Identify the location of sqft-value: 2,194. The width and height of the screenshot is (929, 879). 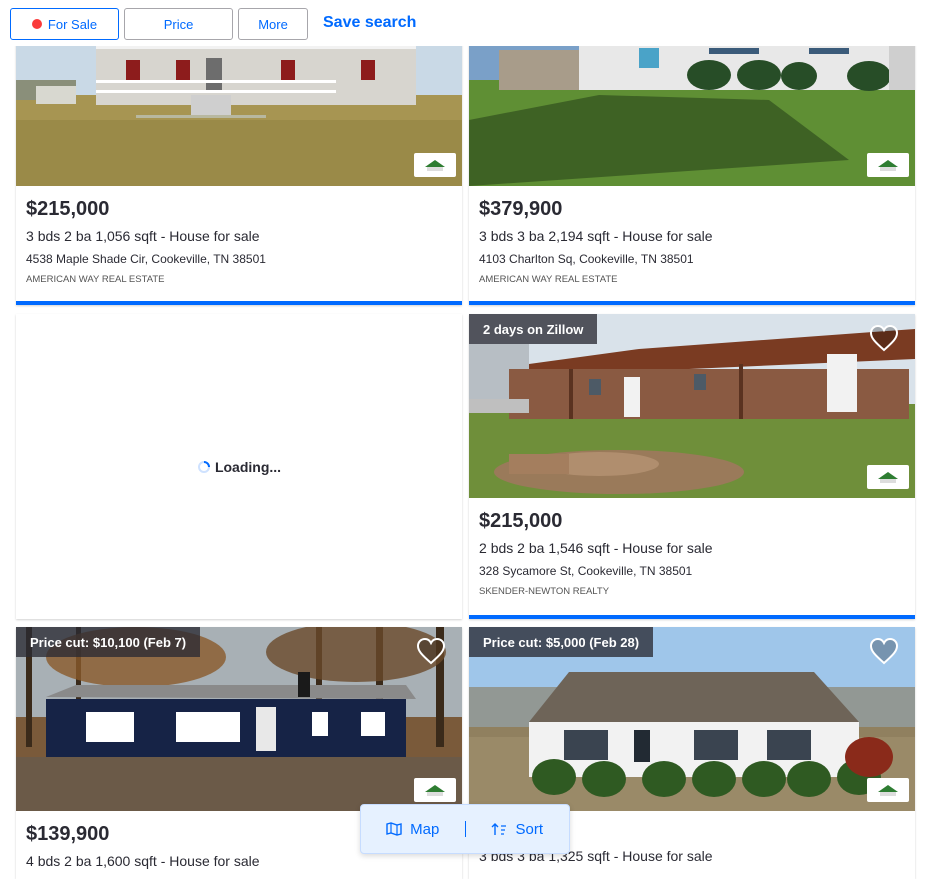
(566, 236).